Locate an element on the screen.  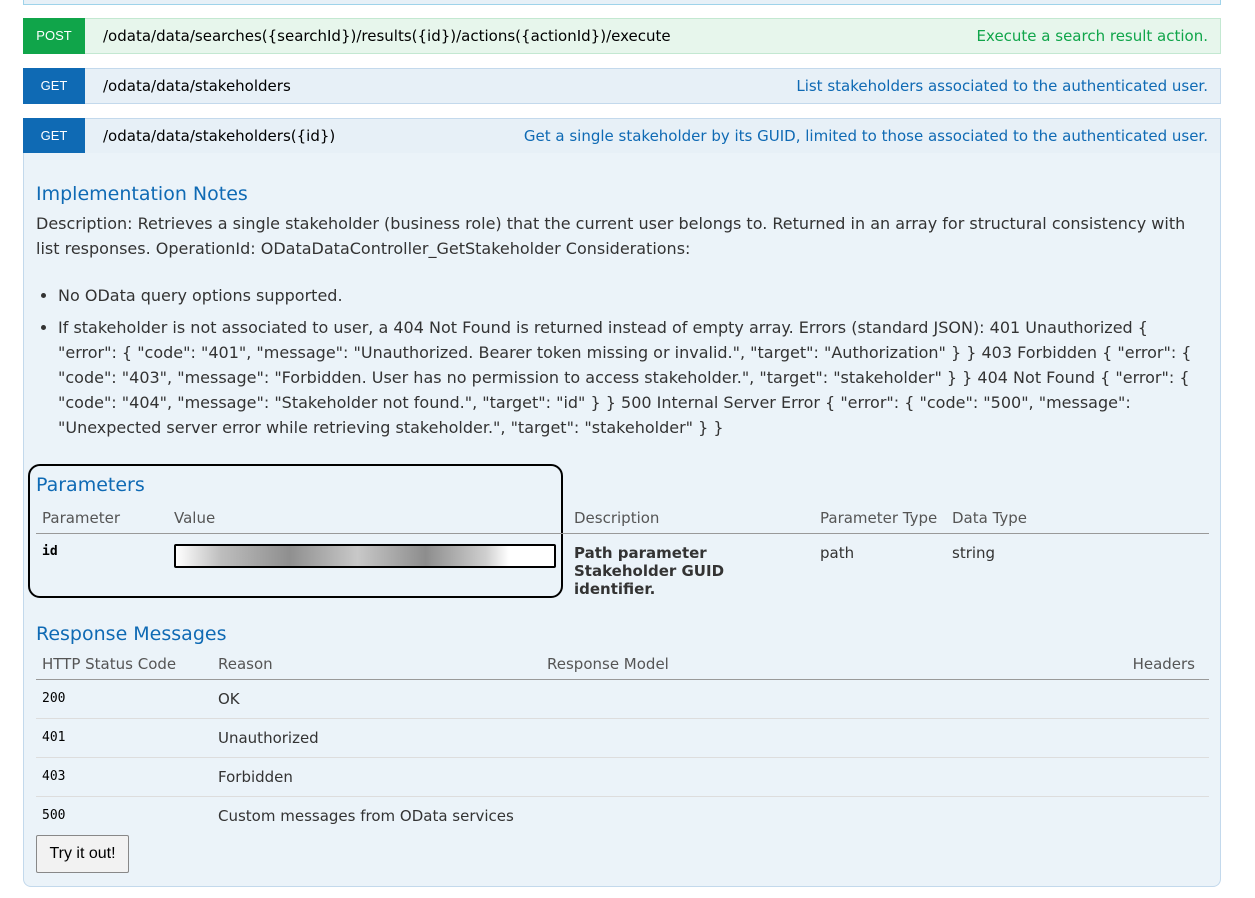
column-header-data-type: Data Type is located at coordinates (1077, 519).